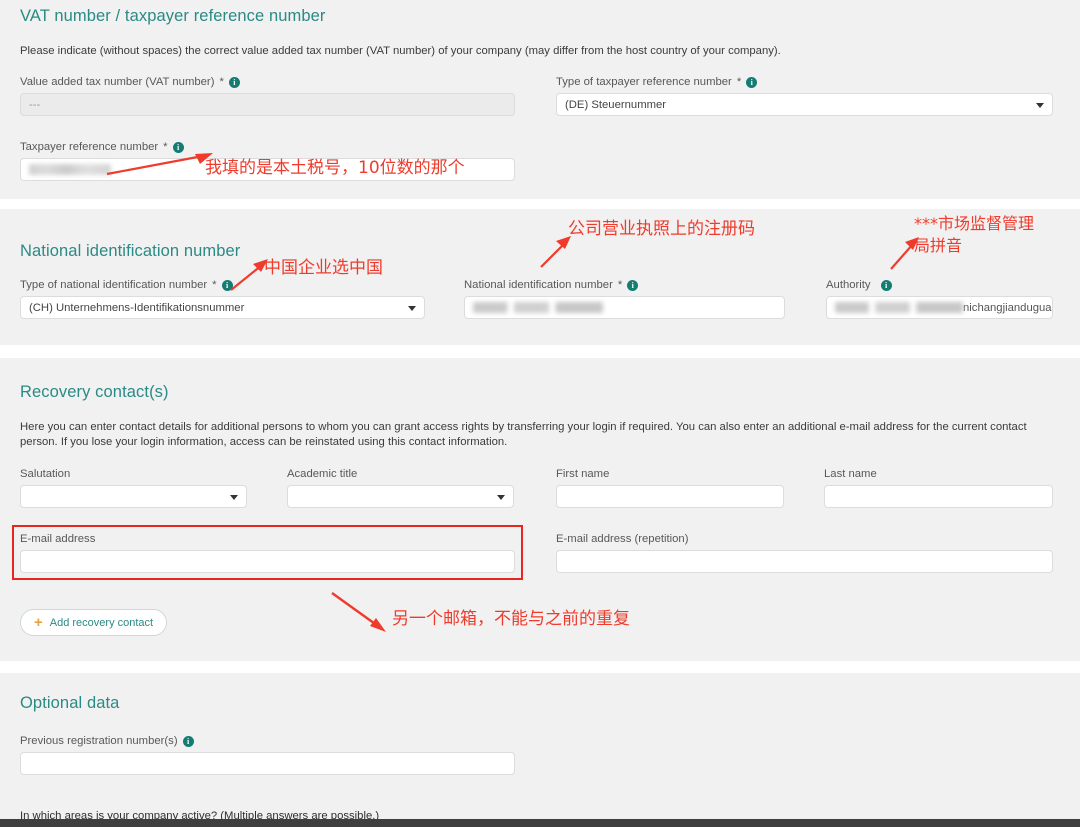 The height and width of the screenshot is (827, 1080). Describe the element at coordinates (804, 82) in the screenshot. I see `label-taxpayer-reference-type: Type of taxpayer reference number * i` at that location.